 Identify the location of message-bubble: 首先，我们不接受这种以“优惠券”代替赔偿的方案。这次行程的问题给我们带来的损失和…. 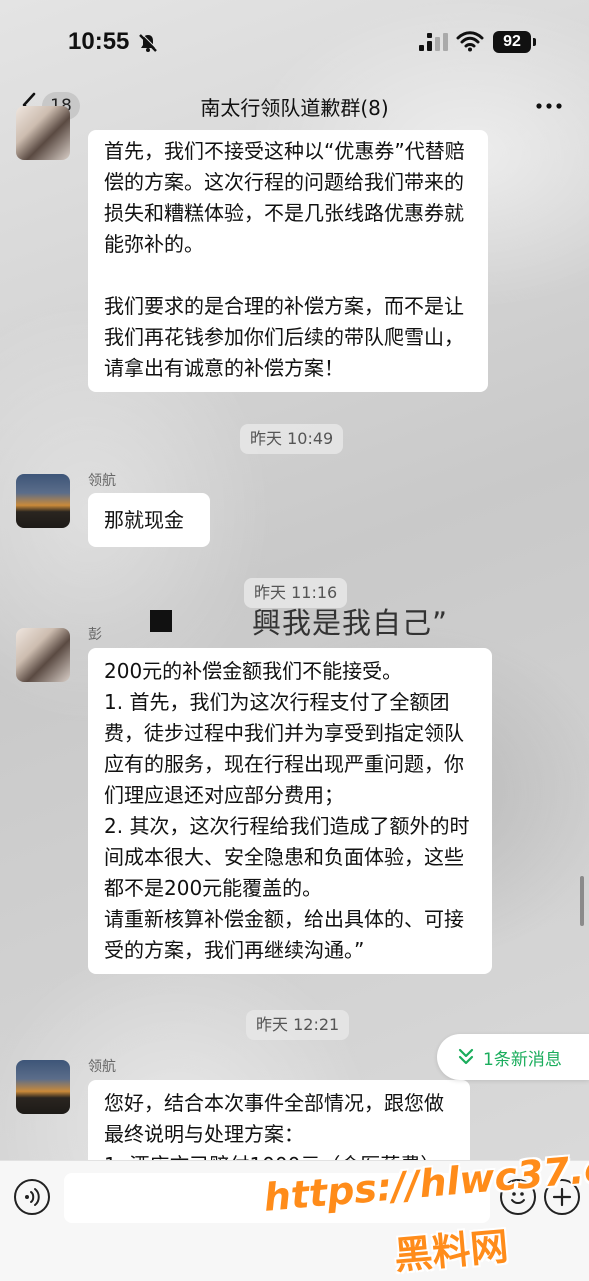
(288, 261).